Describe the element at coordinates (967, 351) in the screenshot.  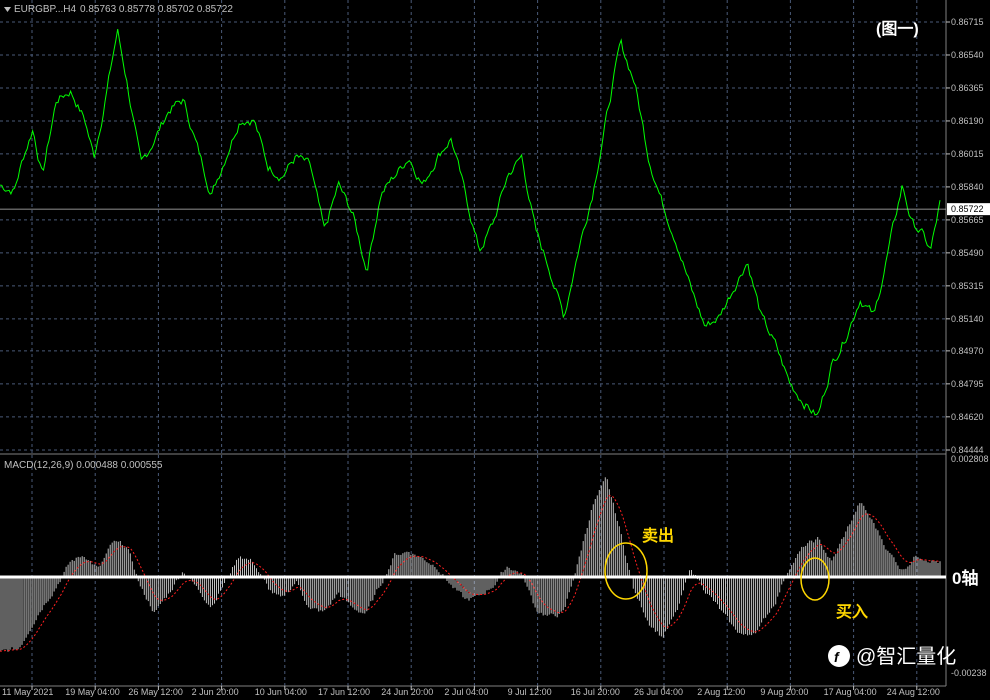
I see `price-tick-label: 0.84970` at that location.